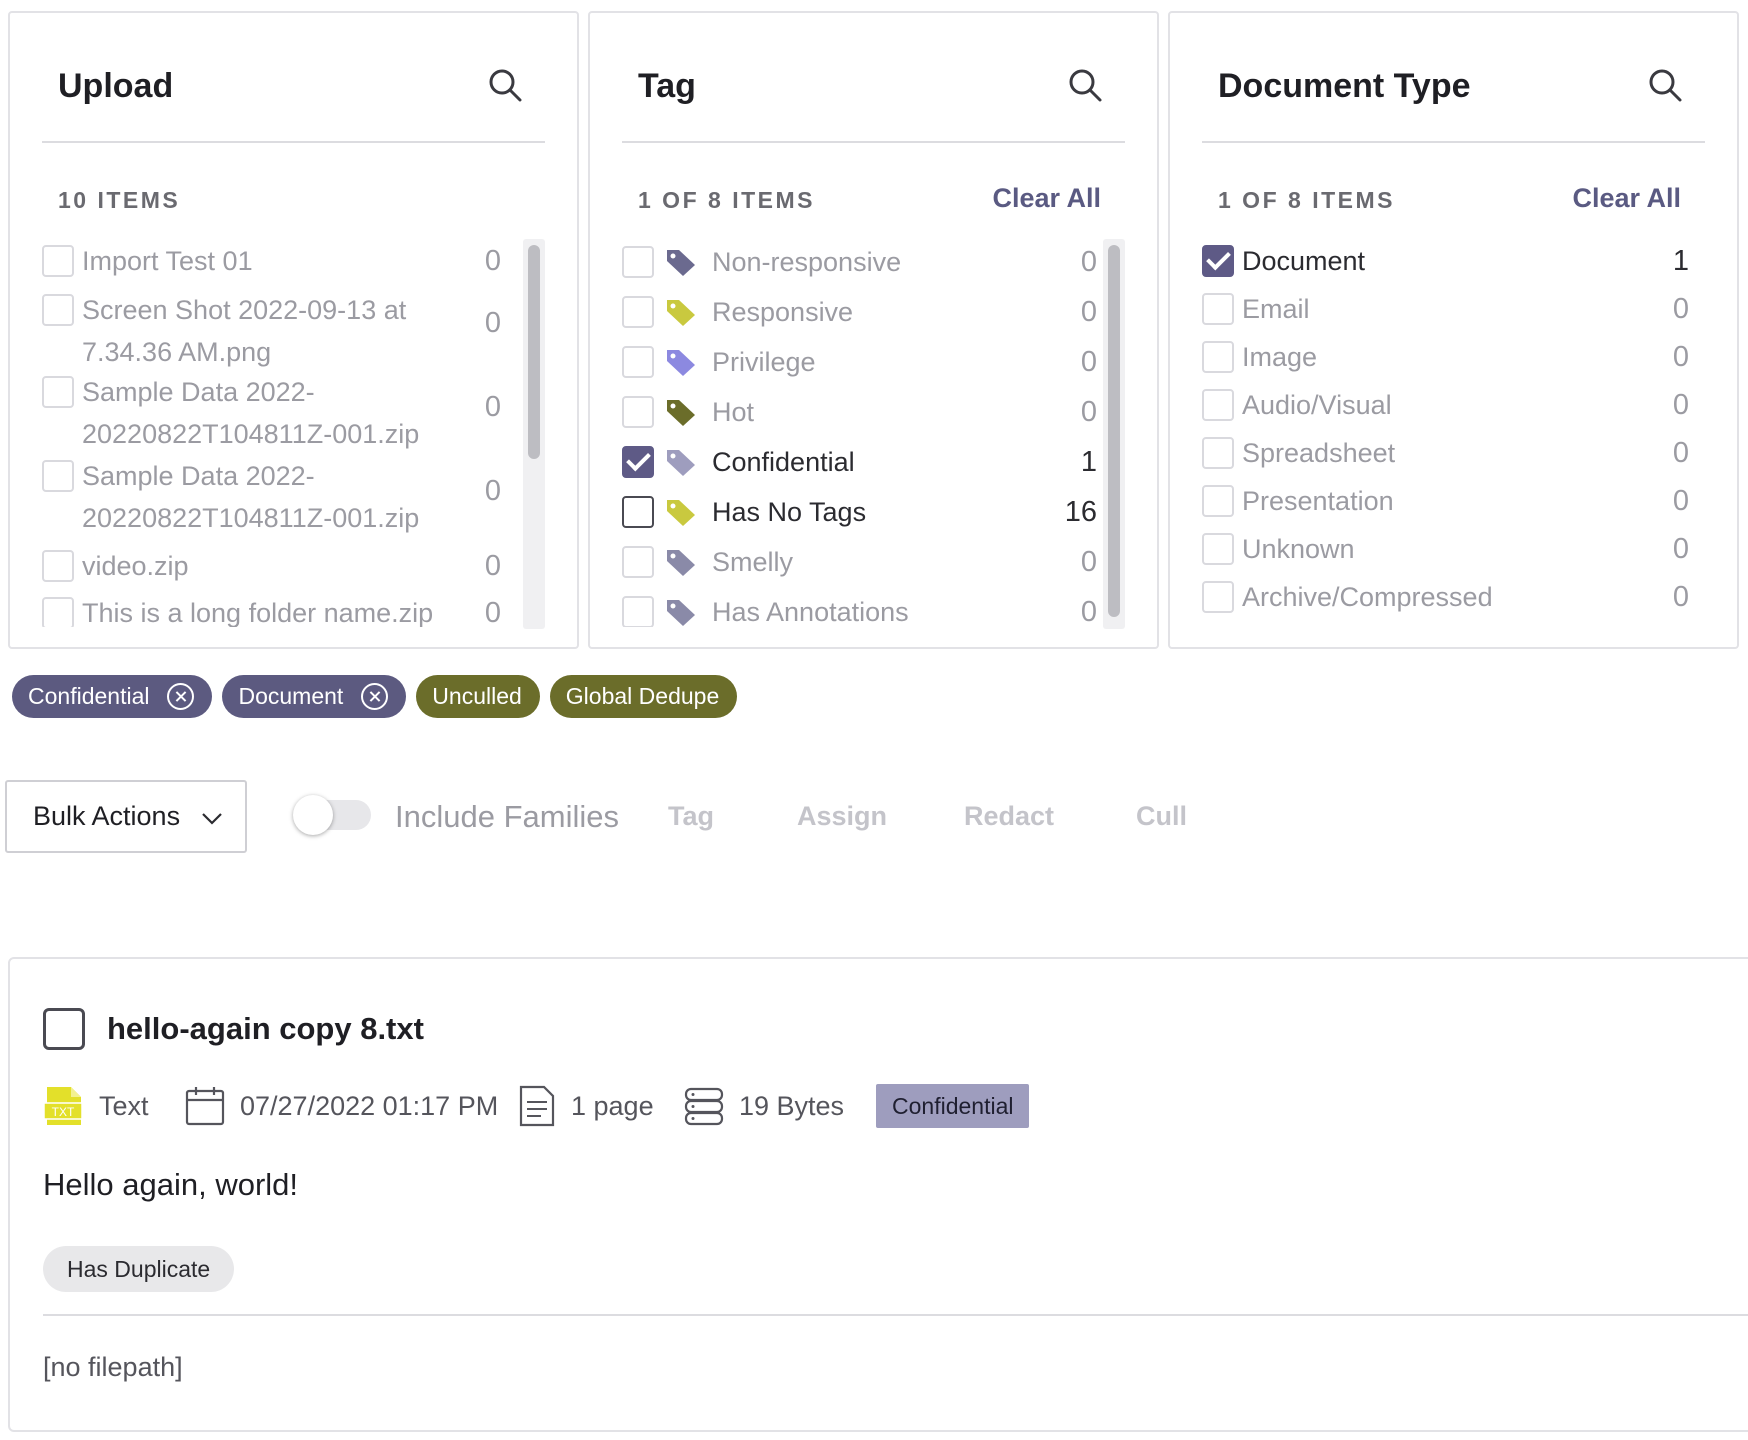 The image size is (1748, 1440). Describe the element at coordinates (807, 262) in the screenshot. I see `tag-list-item-label: Non-responsive` at that location.